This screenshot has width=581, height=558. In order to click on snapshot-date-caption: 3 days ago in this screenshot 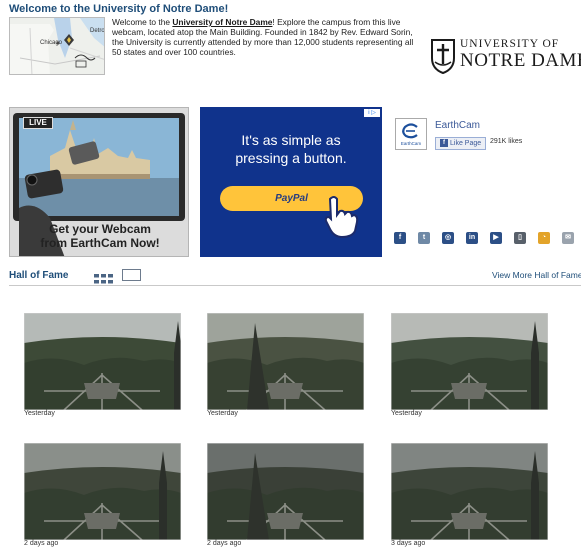, I will do `click(408, 543)`.